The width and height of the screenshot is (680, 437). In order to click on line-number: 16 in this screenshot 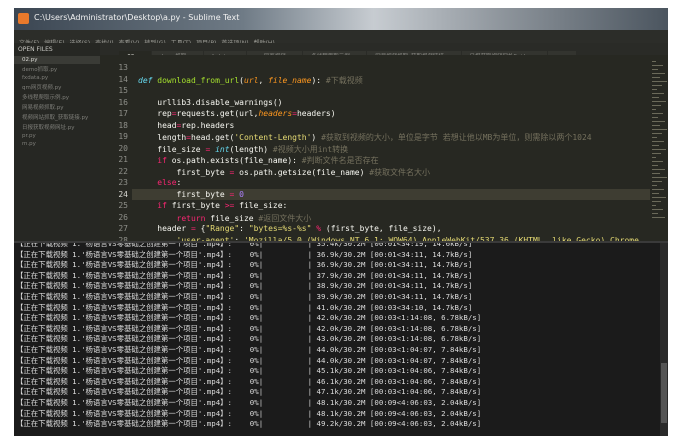, I will do `click(123, 102)`.